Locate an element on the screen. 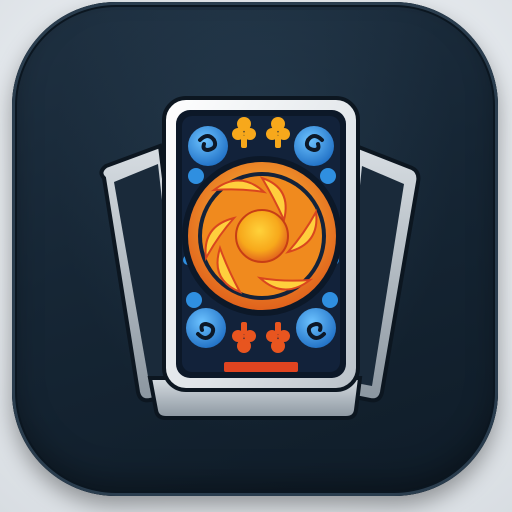 This screenshot has width=512, height=512. sun-medallion is located at coordinates (262, 236).